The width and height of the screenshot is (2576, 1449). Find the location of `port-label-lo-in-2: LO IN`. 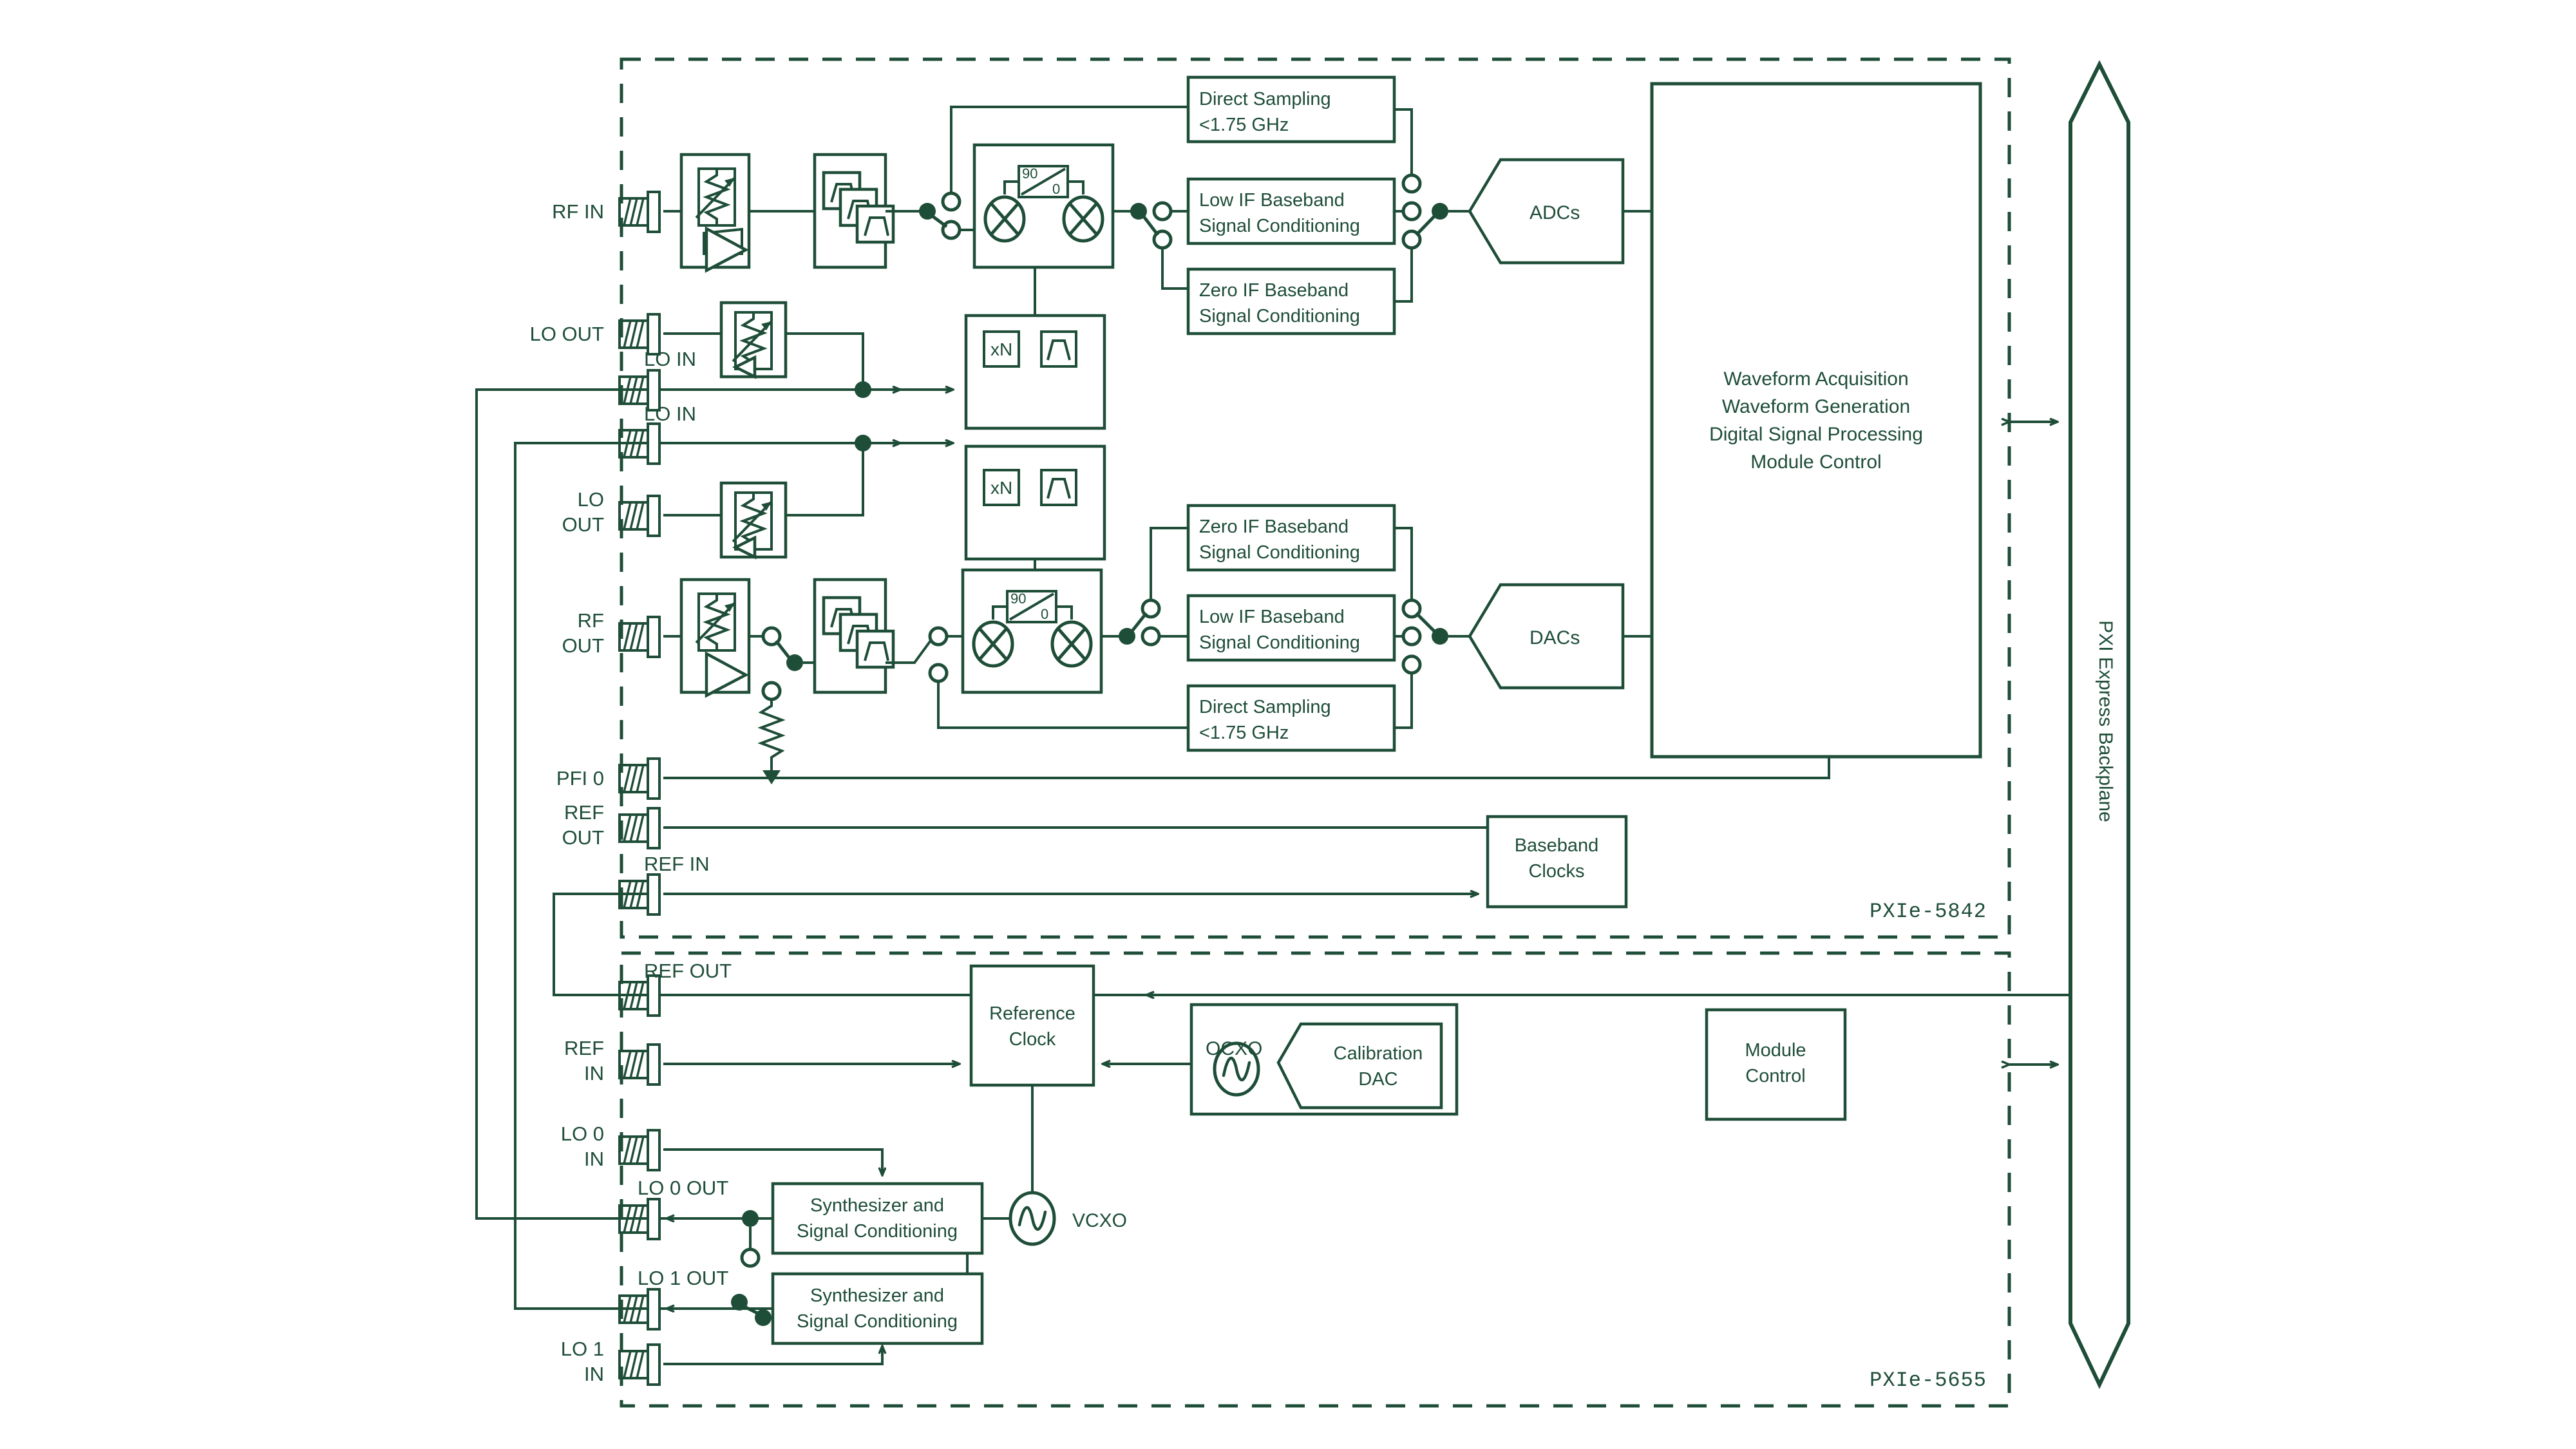

port-label-lo-in-2: LO IN is located at coordinates (670, 414).